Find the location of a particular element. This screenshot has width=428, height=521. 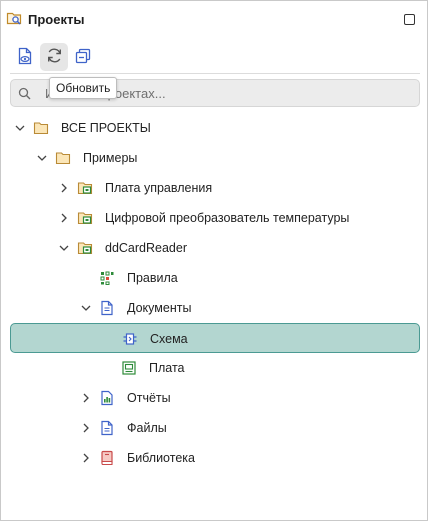

tree-node: Схема is located at coordinates (215, 338).